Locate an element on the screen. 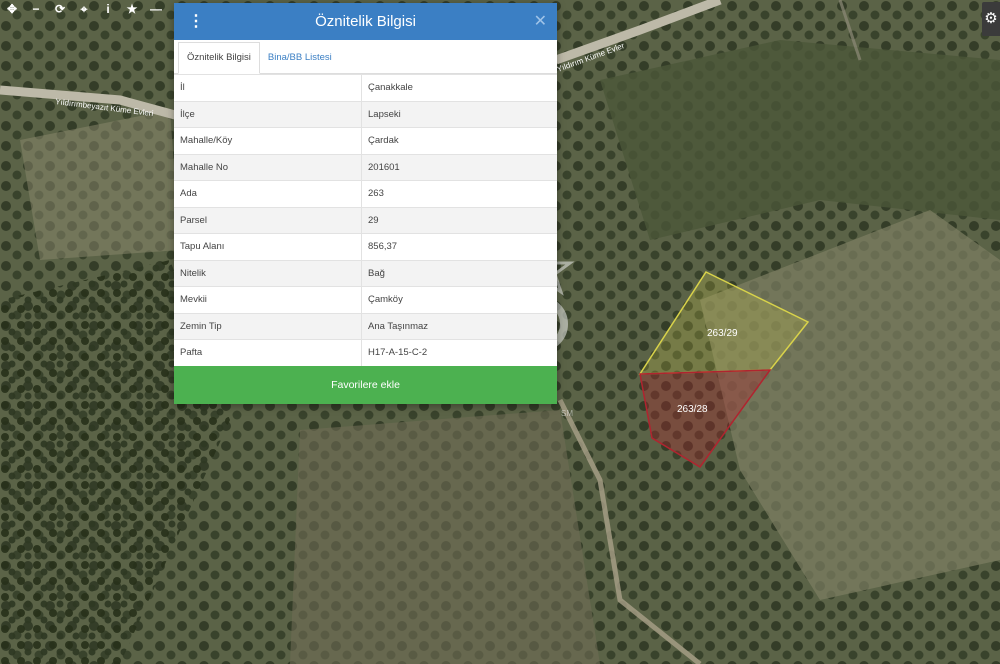  info-icon: i is located at coordinates (108, 9).